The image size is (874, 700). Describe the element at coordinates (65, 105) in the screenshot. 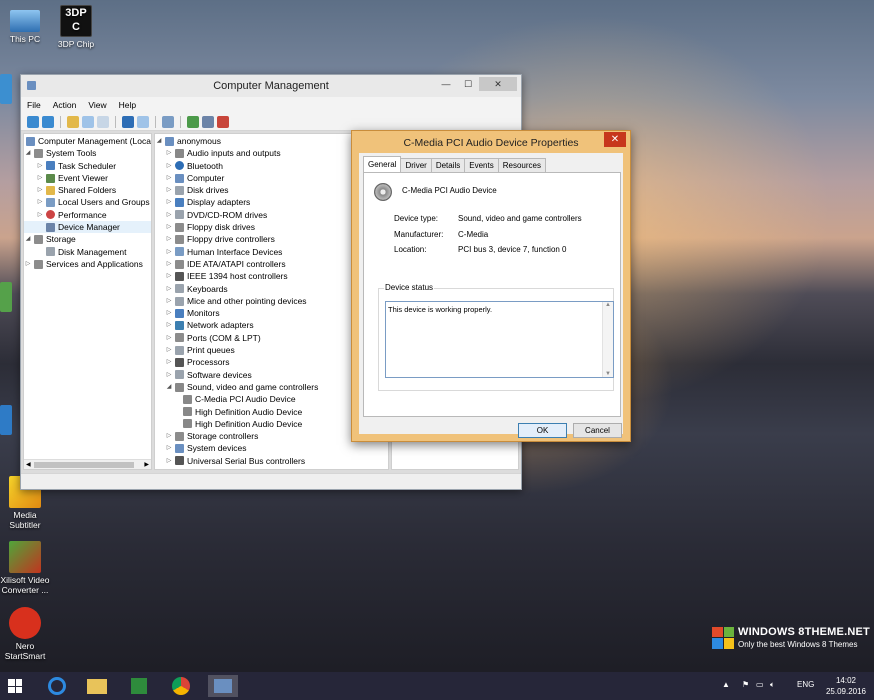

I see `menu-action: Action` at that location.